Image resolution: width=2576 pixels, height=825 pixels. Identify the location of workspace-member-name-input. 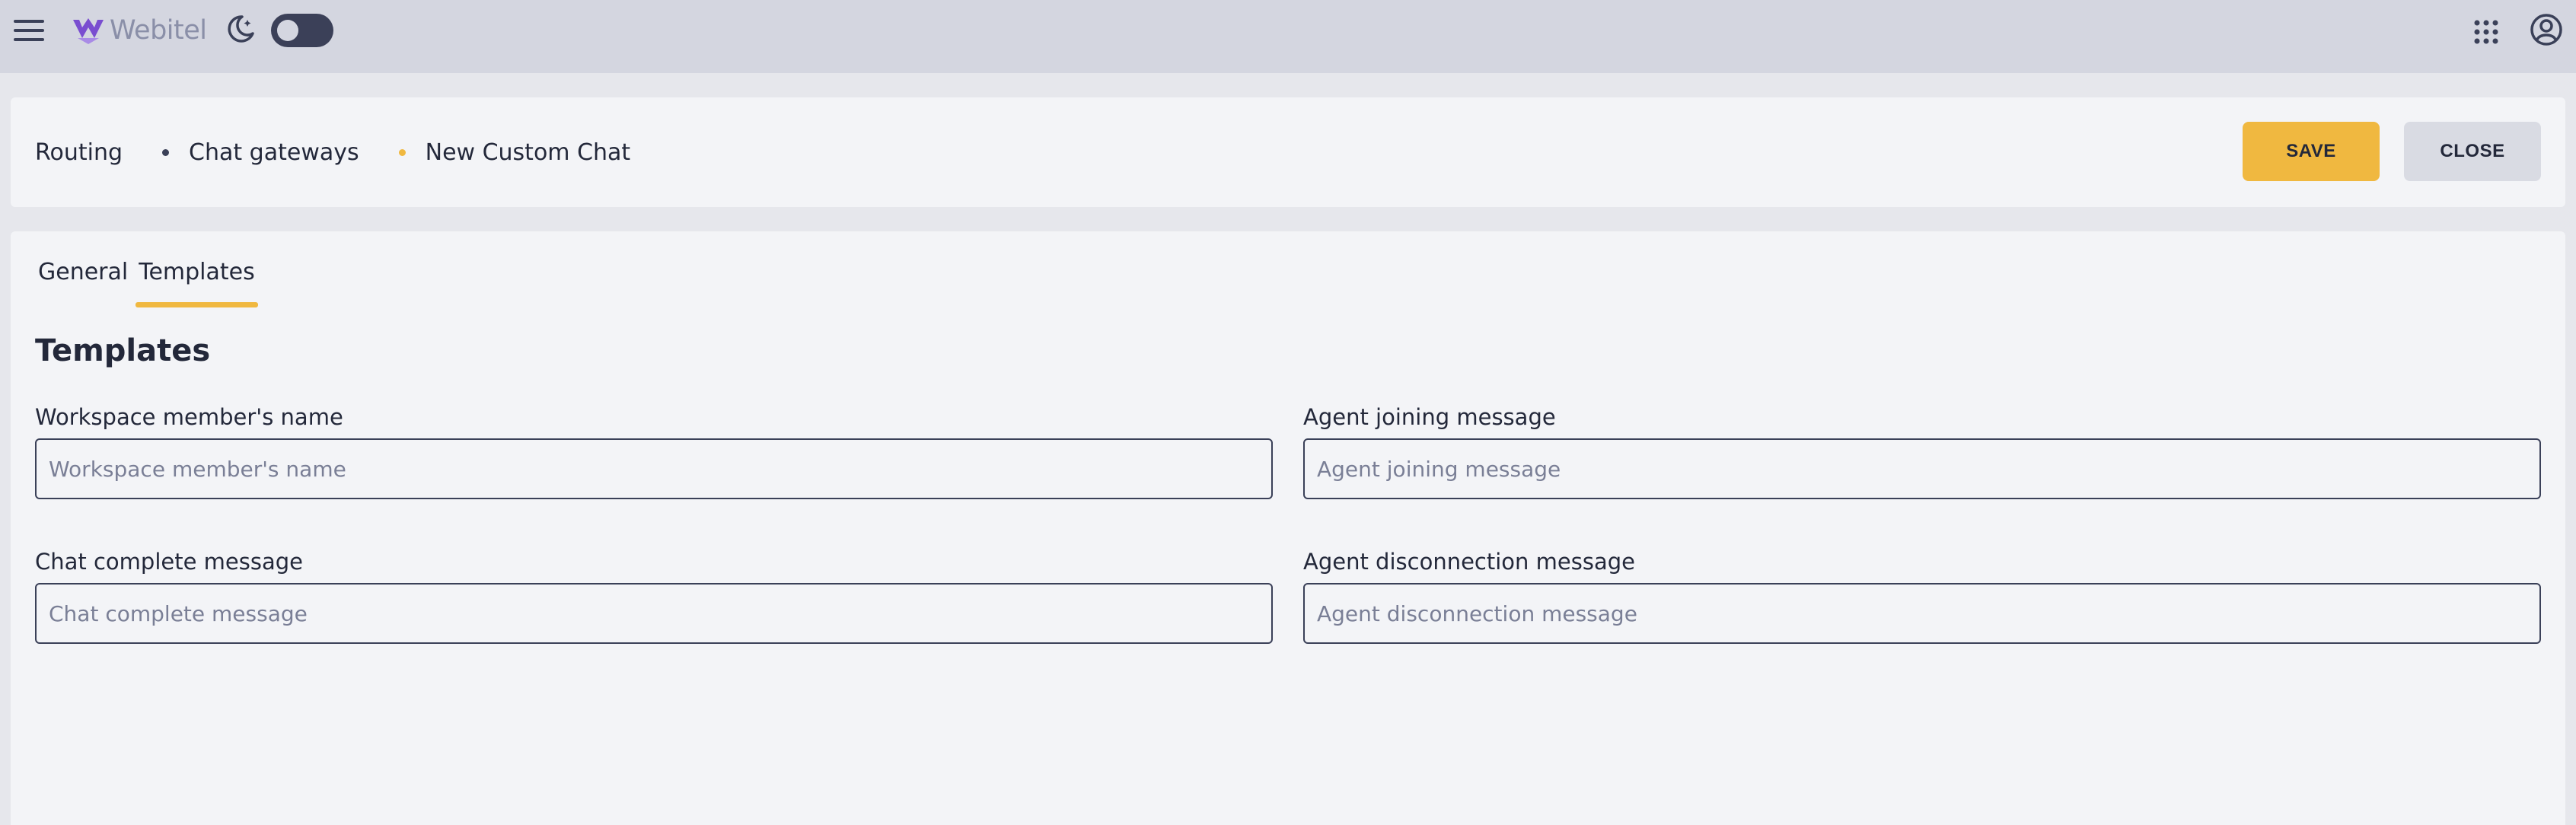
(654, 468).